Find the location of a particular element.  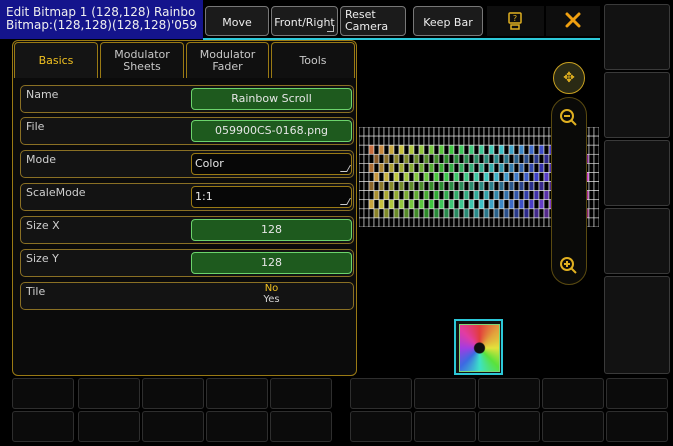

size-y-field: 128 is located at coordinates (271, 263).